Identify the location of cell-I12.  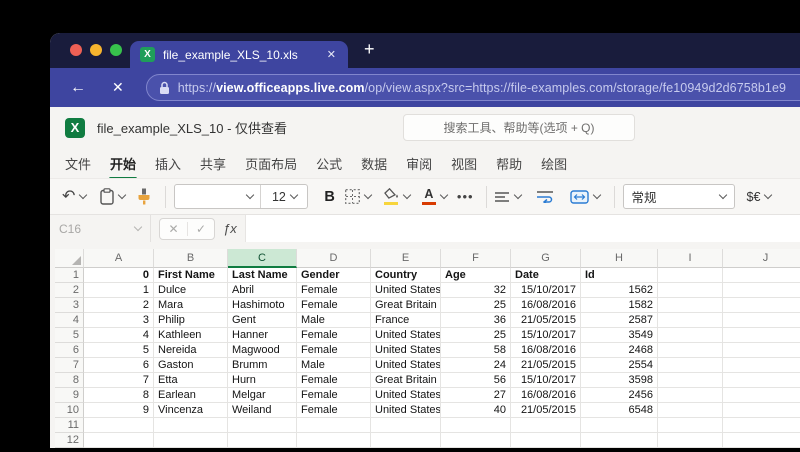
(690, 440).